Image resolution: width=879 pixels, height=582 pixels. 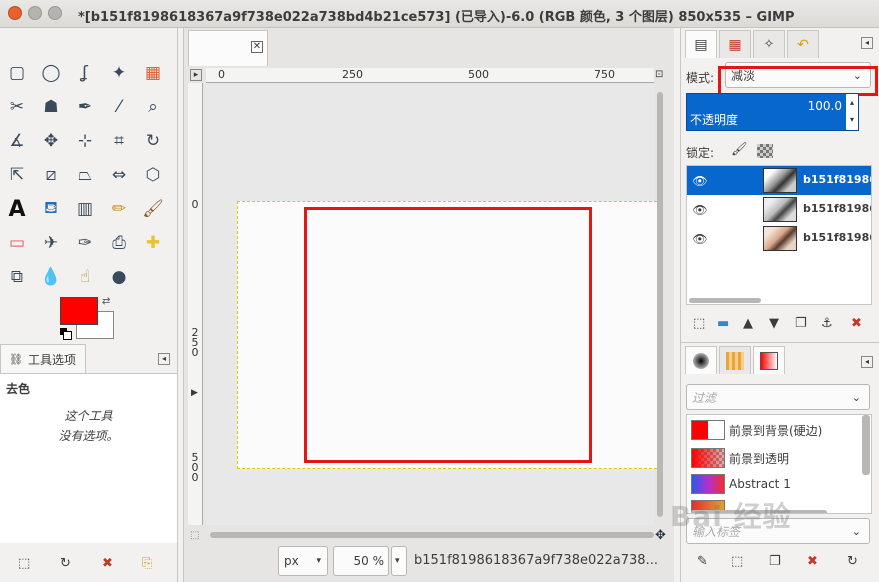 What do you see at coordinates (17, 73) in the screenshot?
I see `tool-rect-select-icon: ▢` at bounding box center [17, 73].